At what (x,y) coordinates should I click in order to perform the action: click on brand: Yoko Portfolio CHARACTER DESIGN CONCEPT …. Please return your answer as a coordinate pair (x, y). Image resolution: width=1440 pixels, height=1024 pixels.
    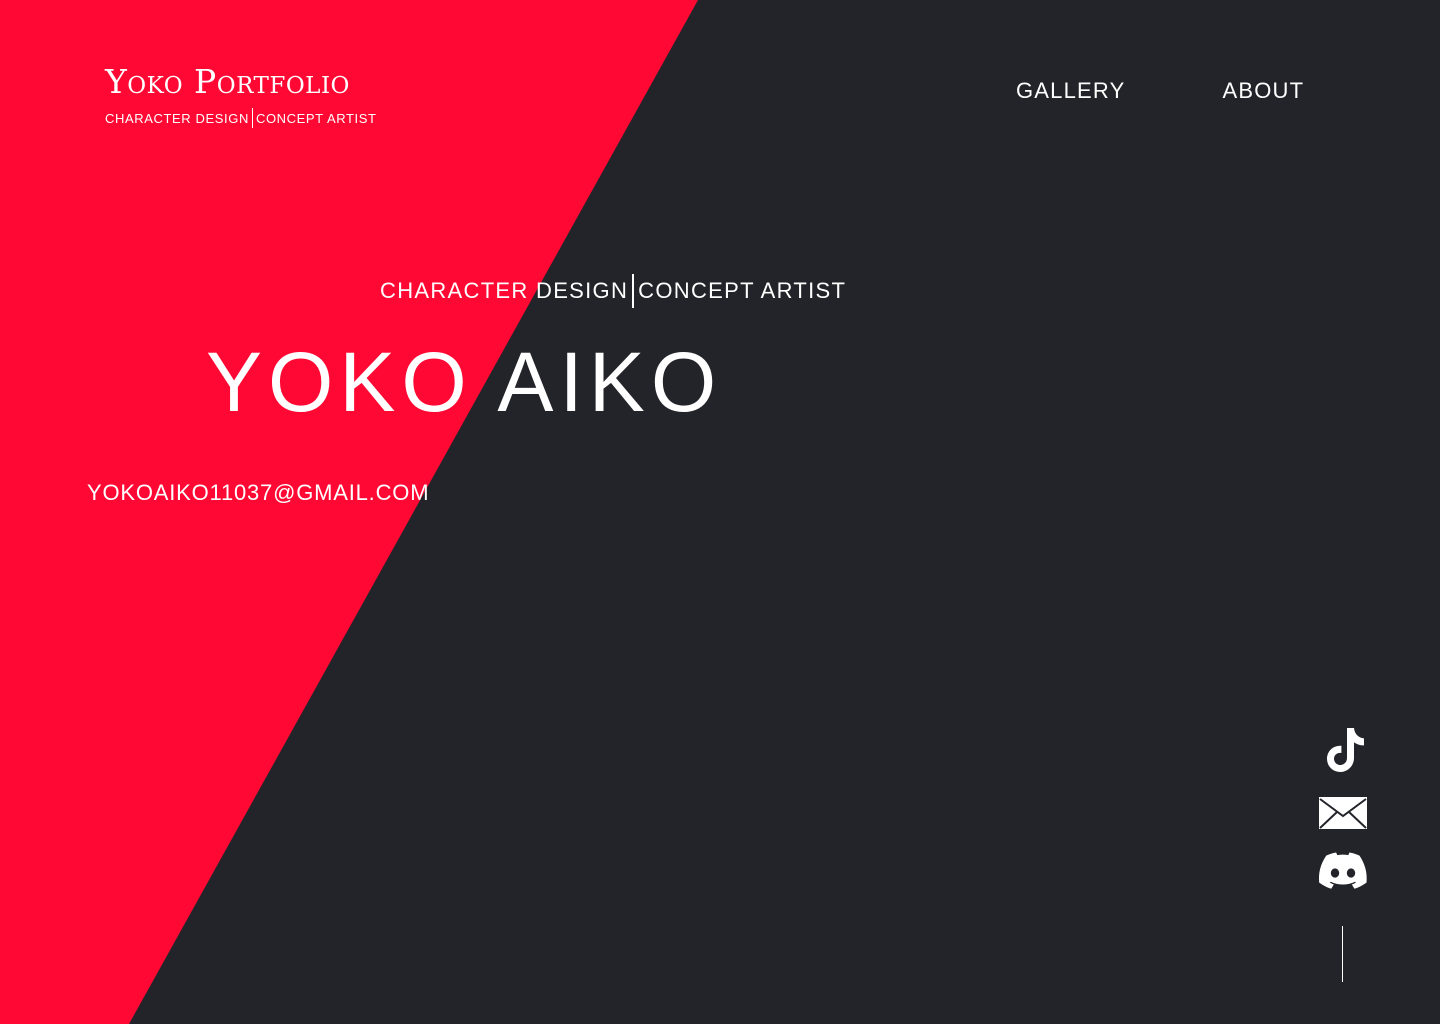
    Looking at the image, I should click on (241, 95).